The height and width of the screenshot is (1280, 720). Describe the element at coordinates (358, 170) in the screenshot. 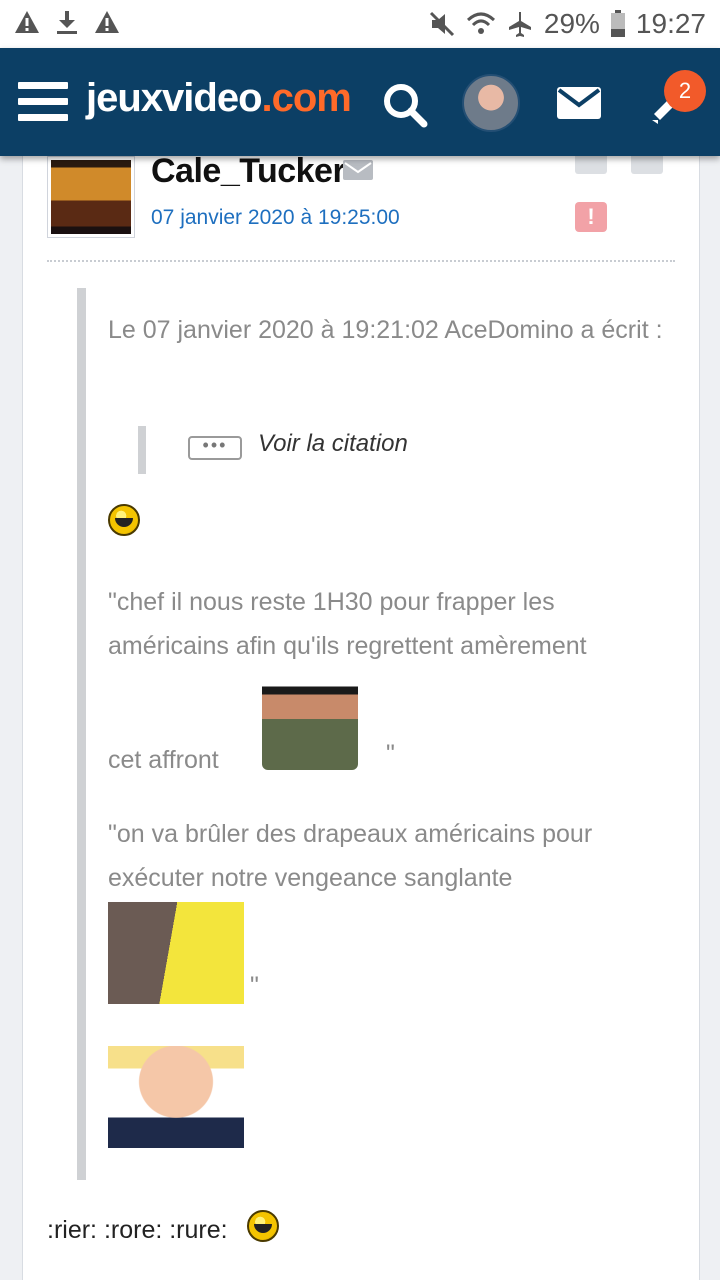

I see `private-message-icon` at that location.